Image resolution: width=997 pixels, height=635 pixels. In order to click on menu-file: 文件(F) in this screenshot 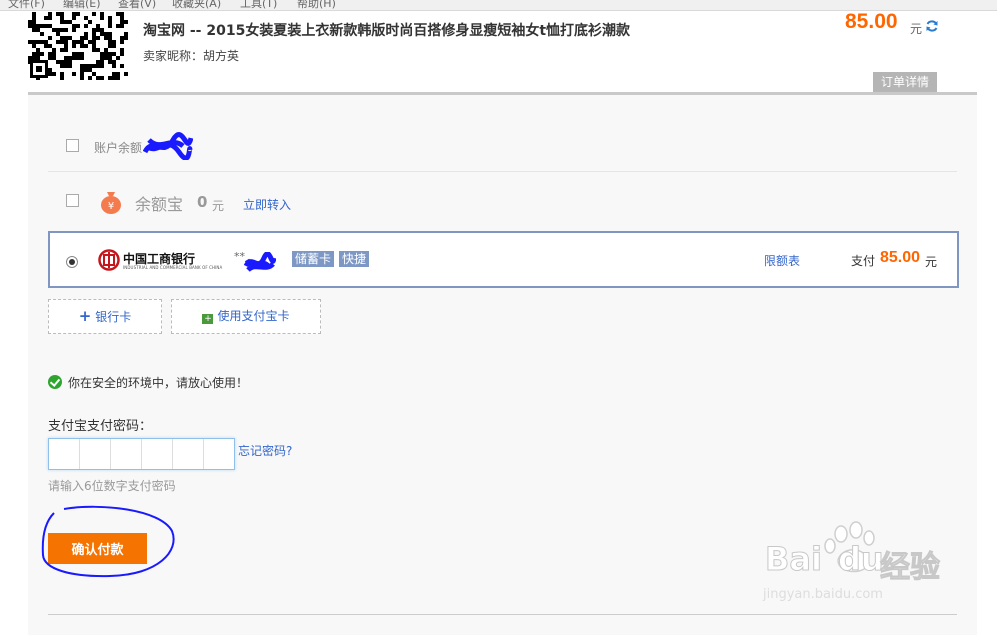, I will do `click(26, 5)`.